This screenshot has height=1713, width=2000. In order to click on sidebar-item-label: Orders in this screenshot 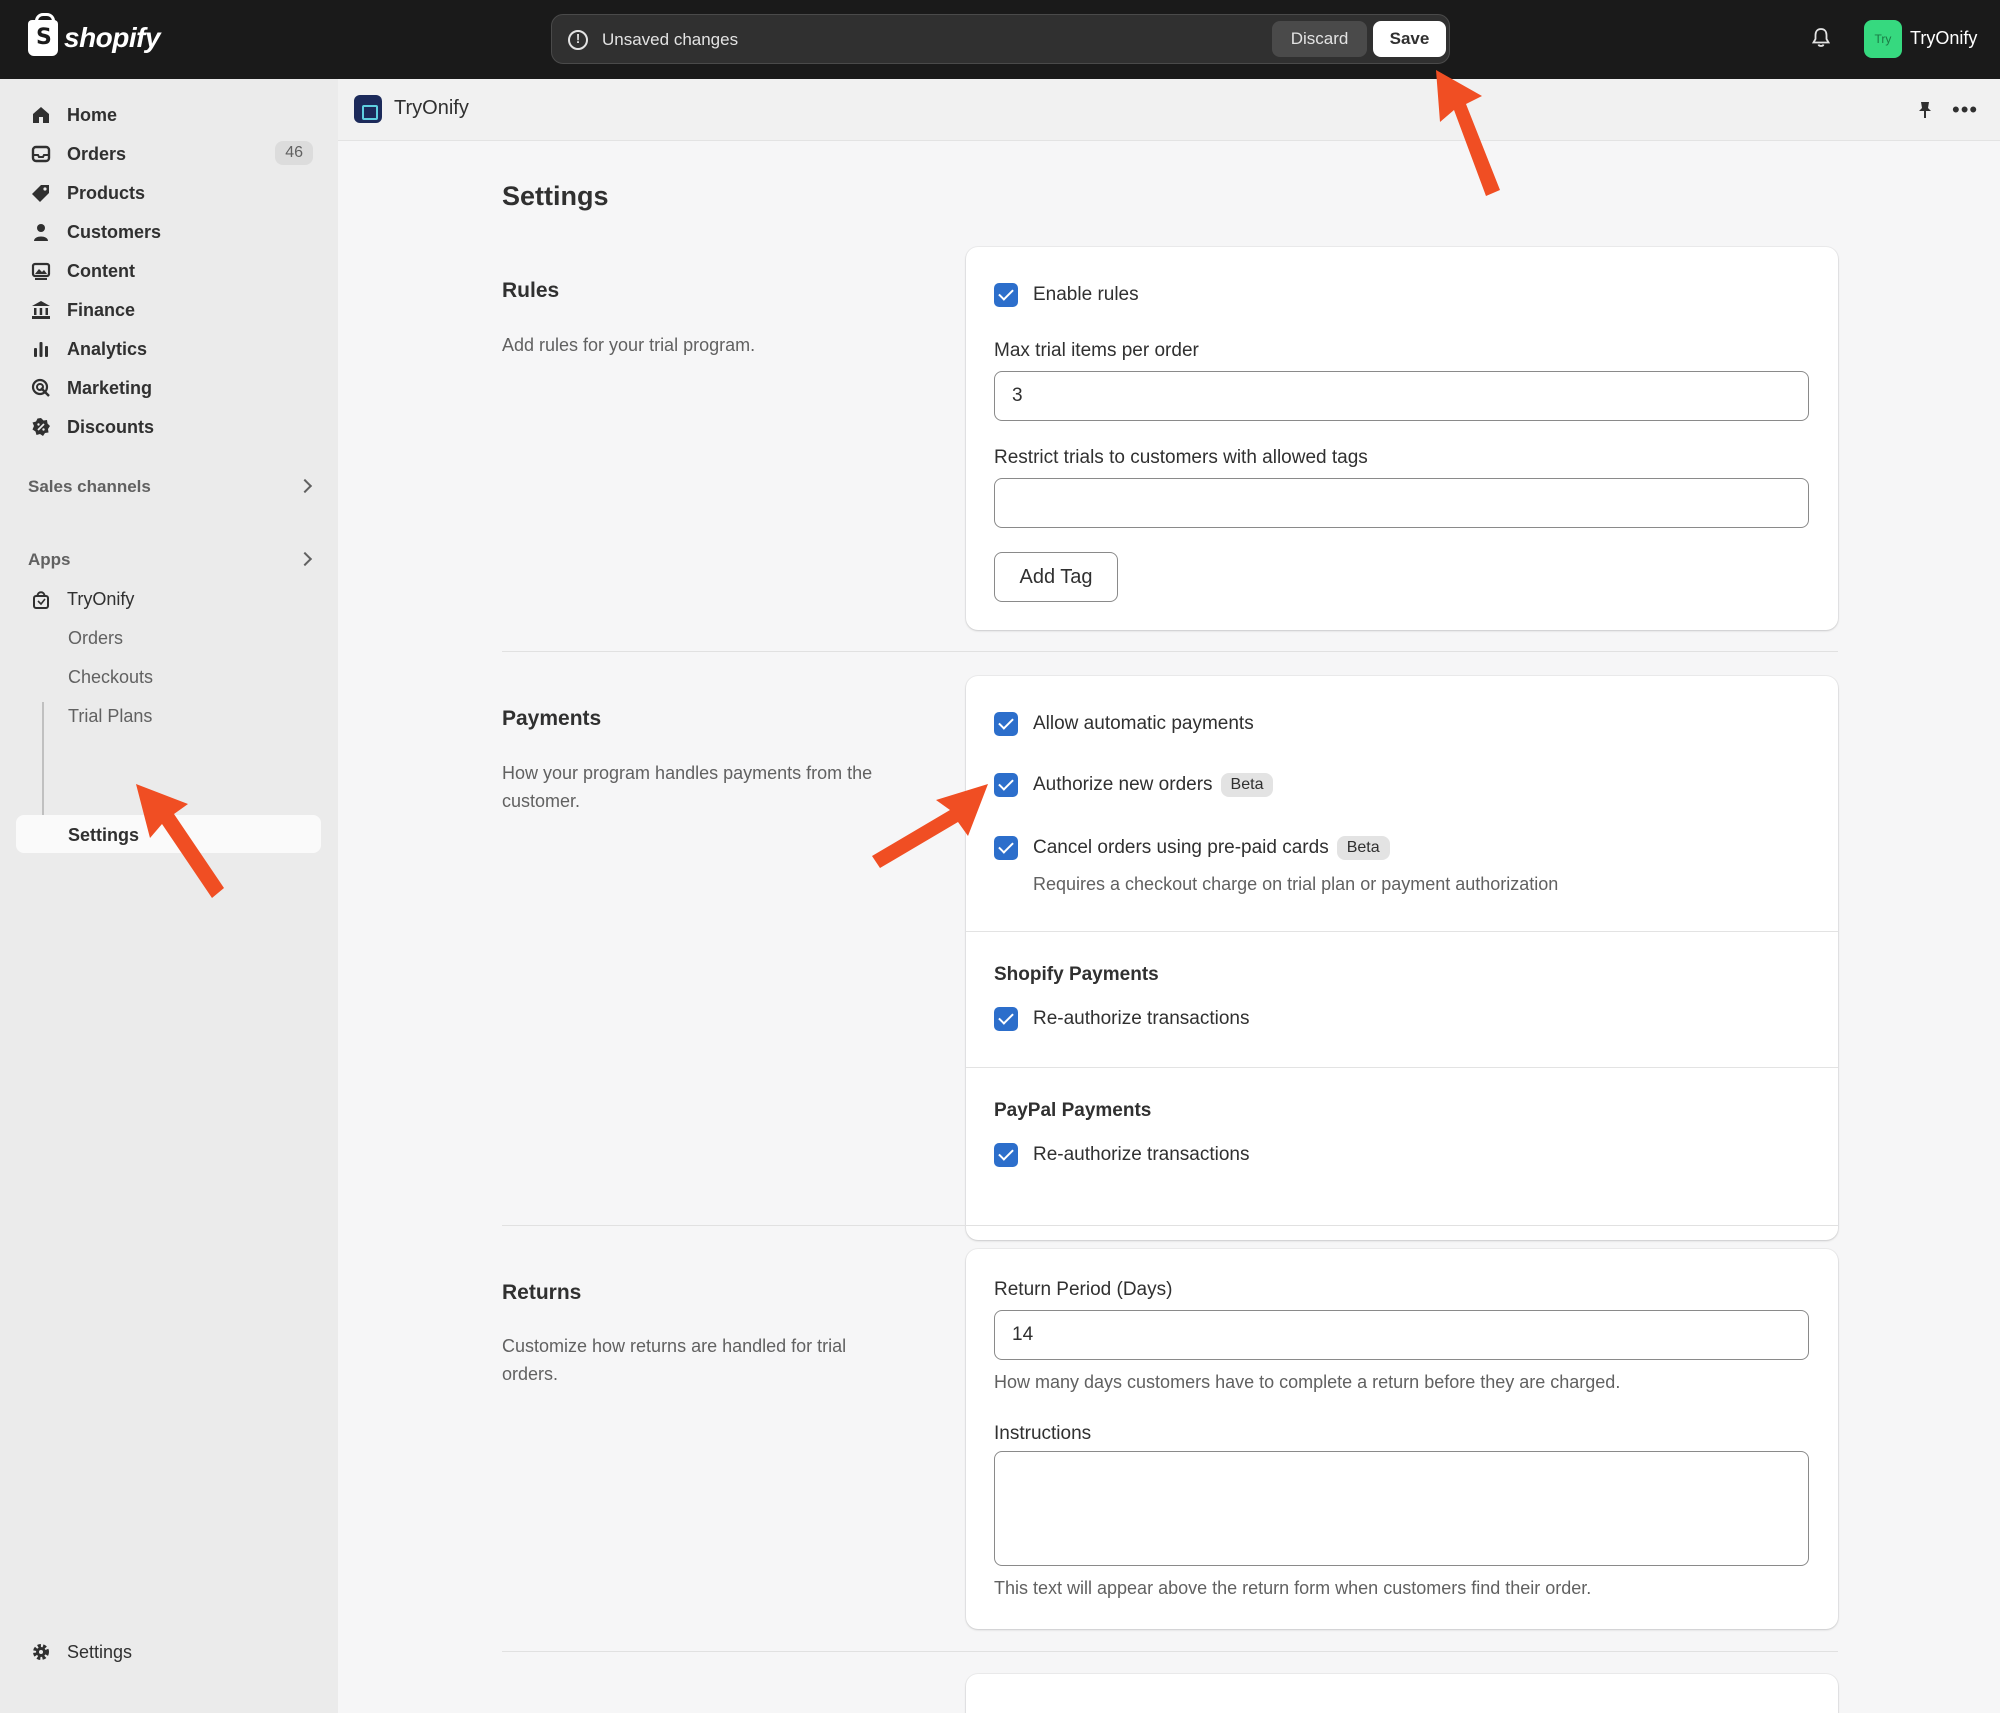, I will do `click(97, 154)`.